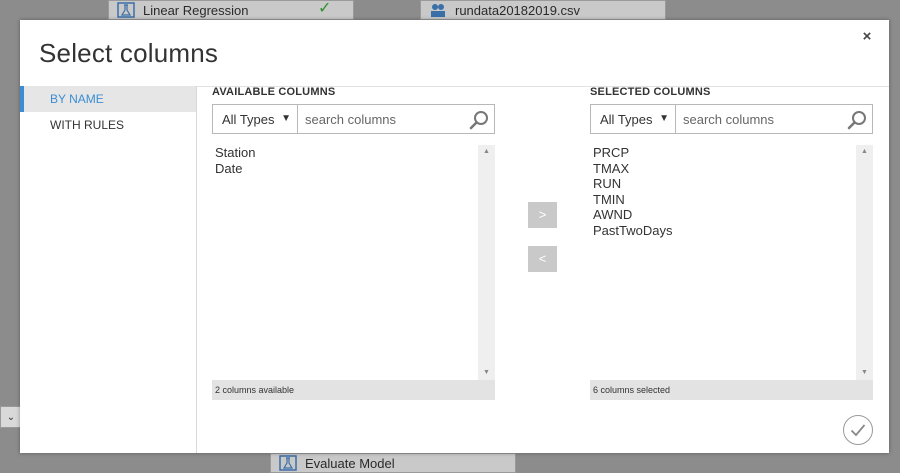  I want to click on remove-columns-button: <, so click(542, 259).